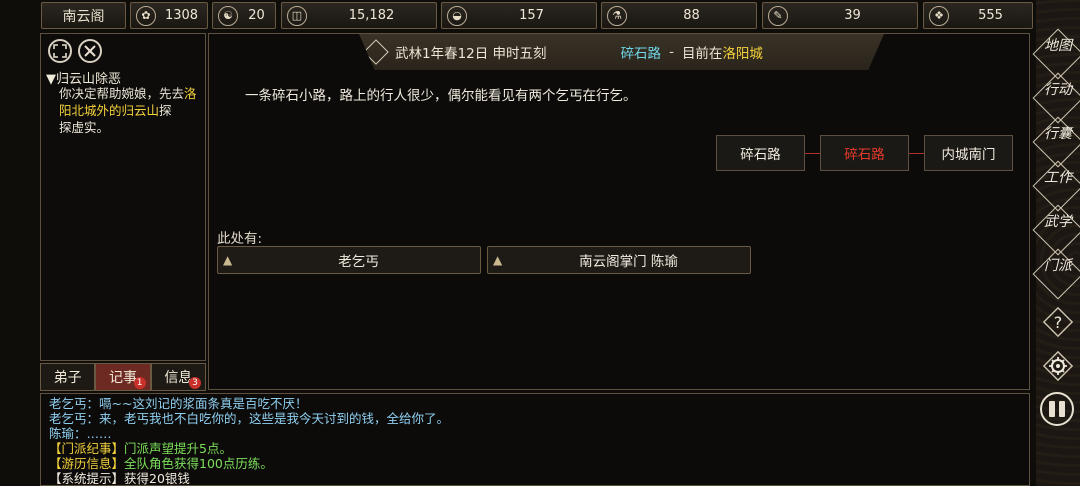 This screenshot has width=1080, height=486. I want to click on right-menu: 地图 行动 行囊 工作 武学 门派 ?, so click(1056, 243).